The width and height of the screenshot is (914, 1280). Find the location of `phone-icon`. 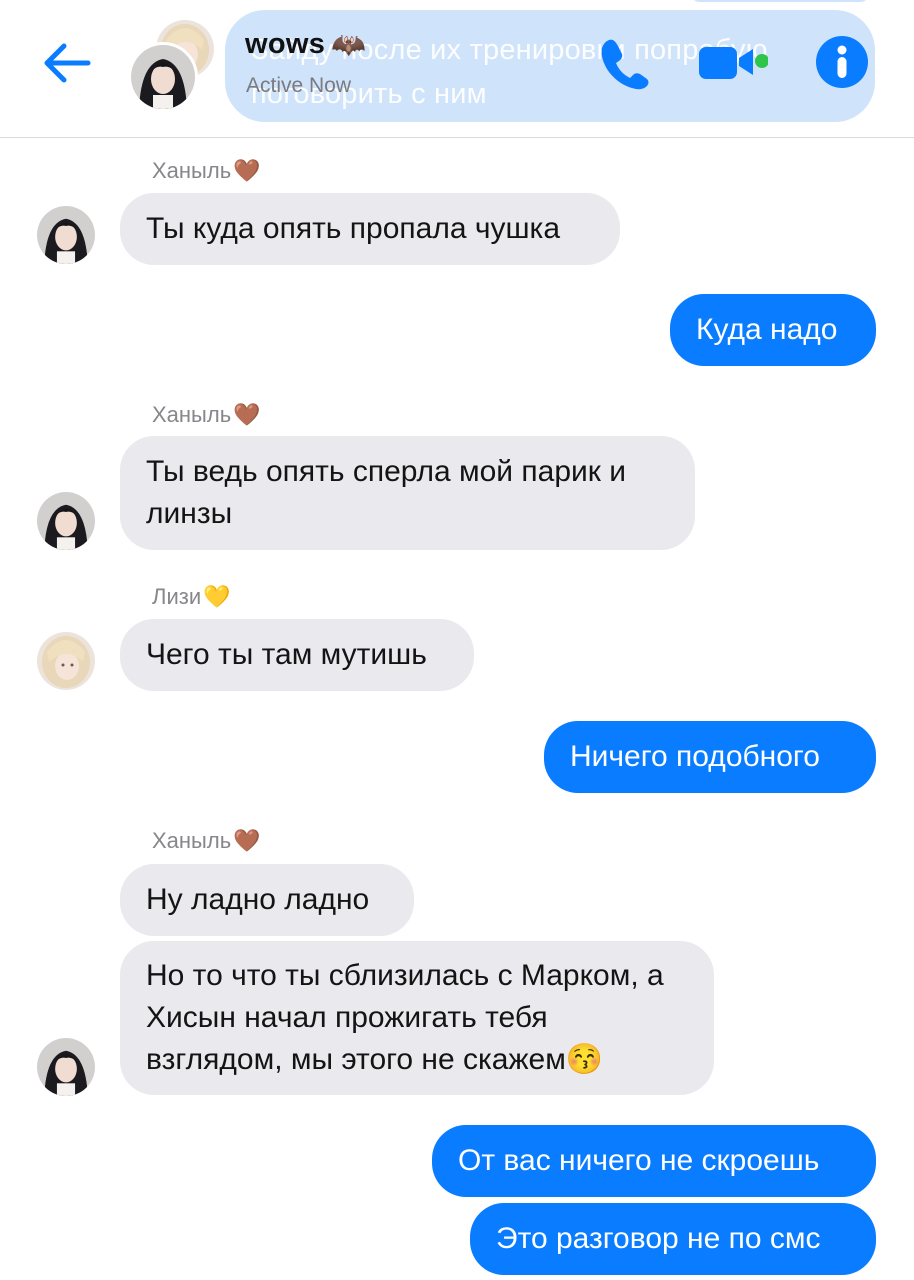

phone-icon is located at coordinates (625, 64).